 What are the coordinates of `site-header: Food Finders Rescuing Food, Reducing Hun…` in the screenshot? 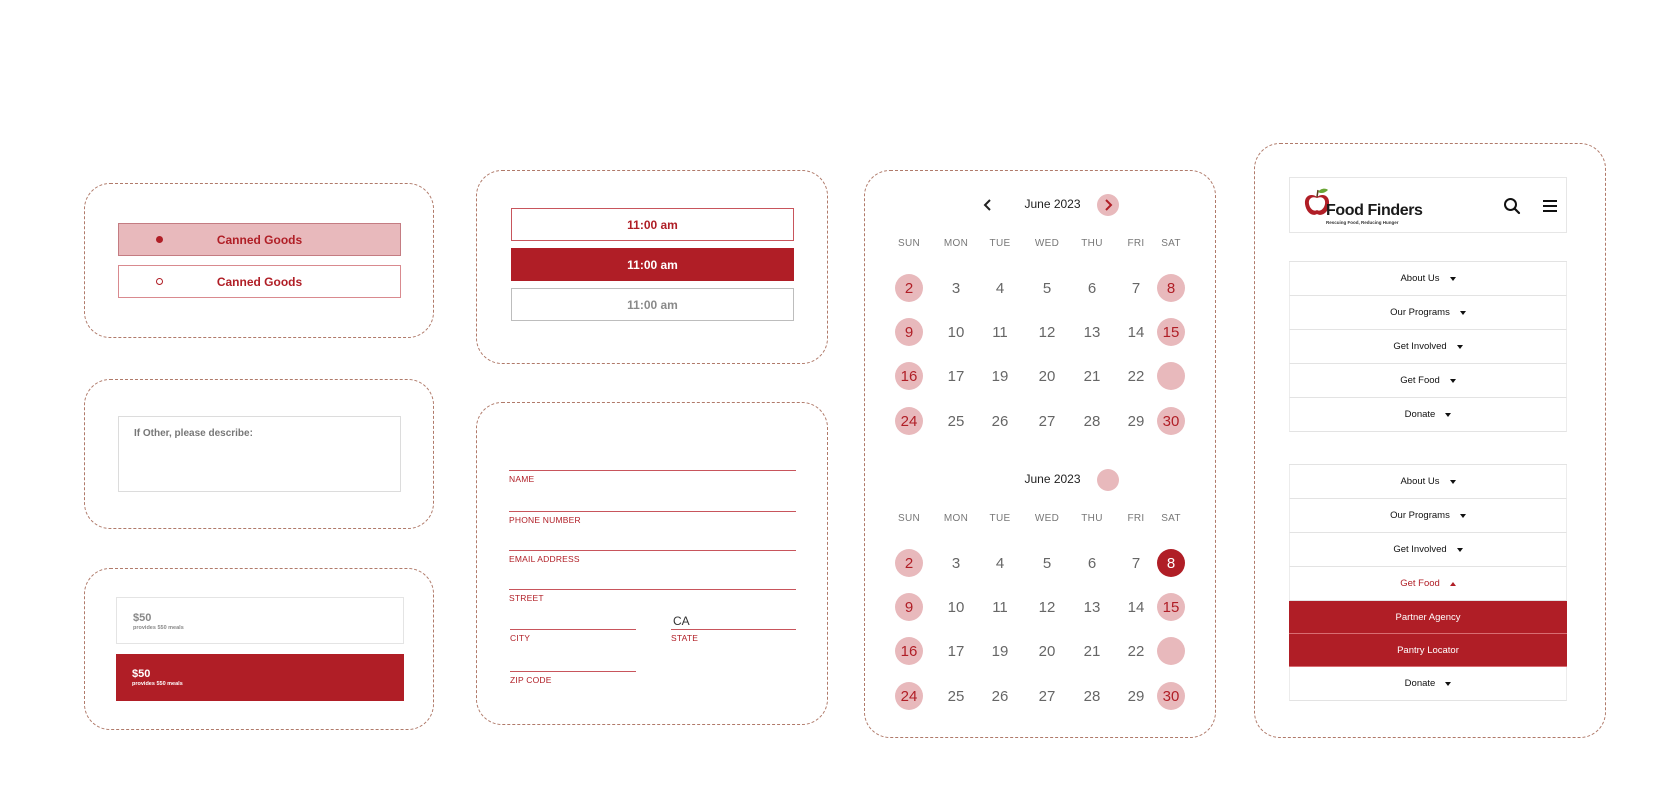 It's located at (1428, 205).